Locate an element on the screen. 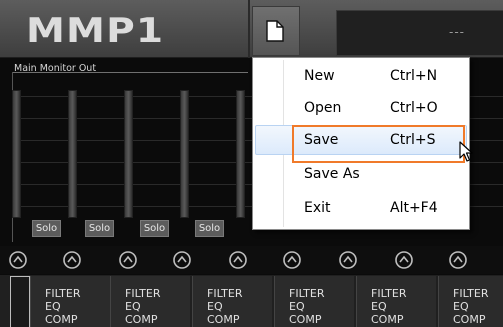 This screenshot has height=327, width=503. menu-item-label: Exit is located at coordinates (317, 208).